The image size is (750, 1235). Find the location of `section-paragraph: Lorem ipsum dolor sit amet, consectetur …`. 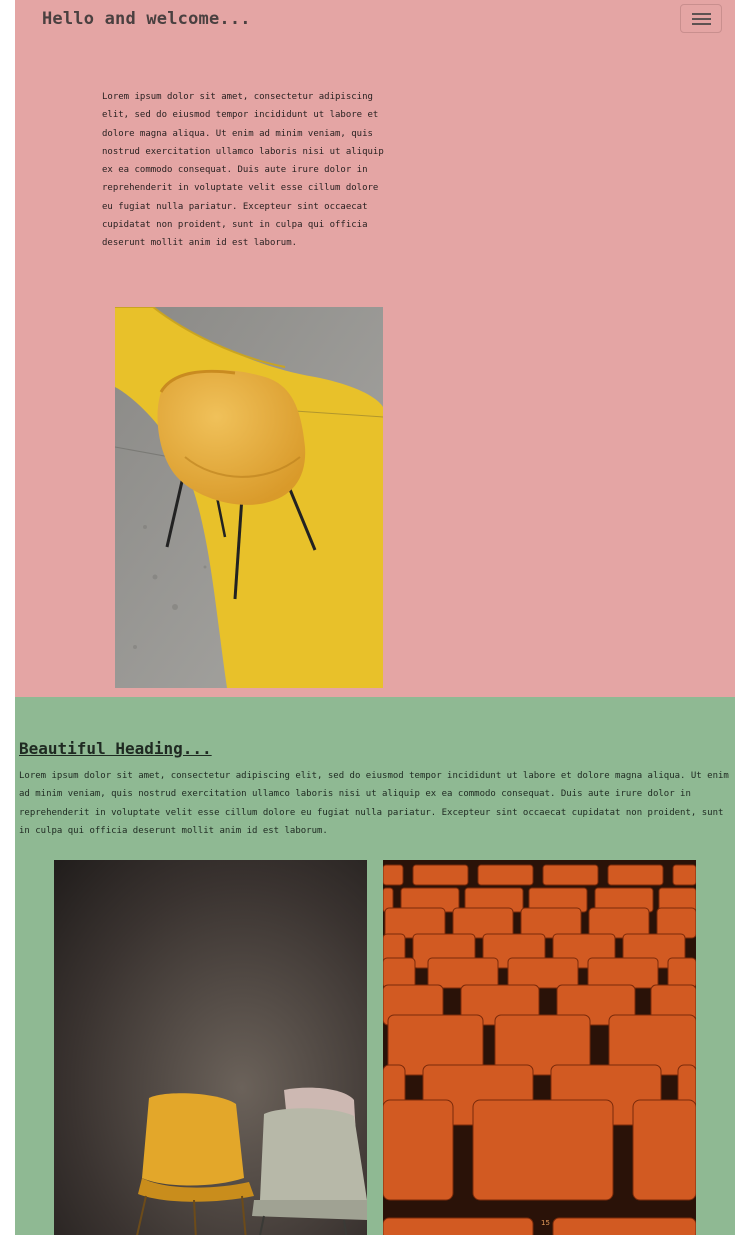

section-paragraph: Lorem ipsum dolor sit amet, consectetur … is located at coordinates (374, 803).